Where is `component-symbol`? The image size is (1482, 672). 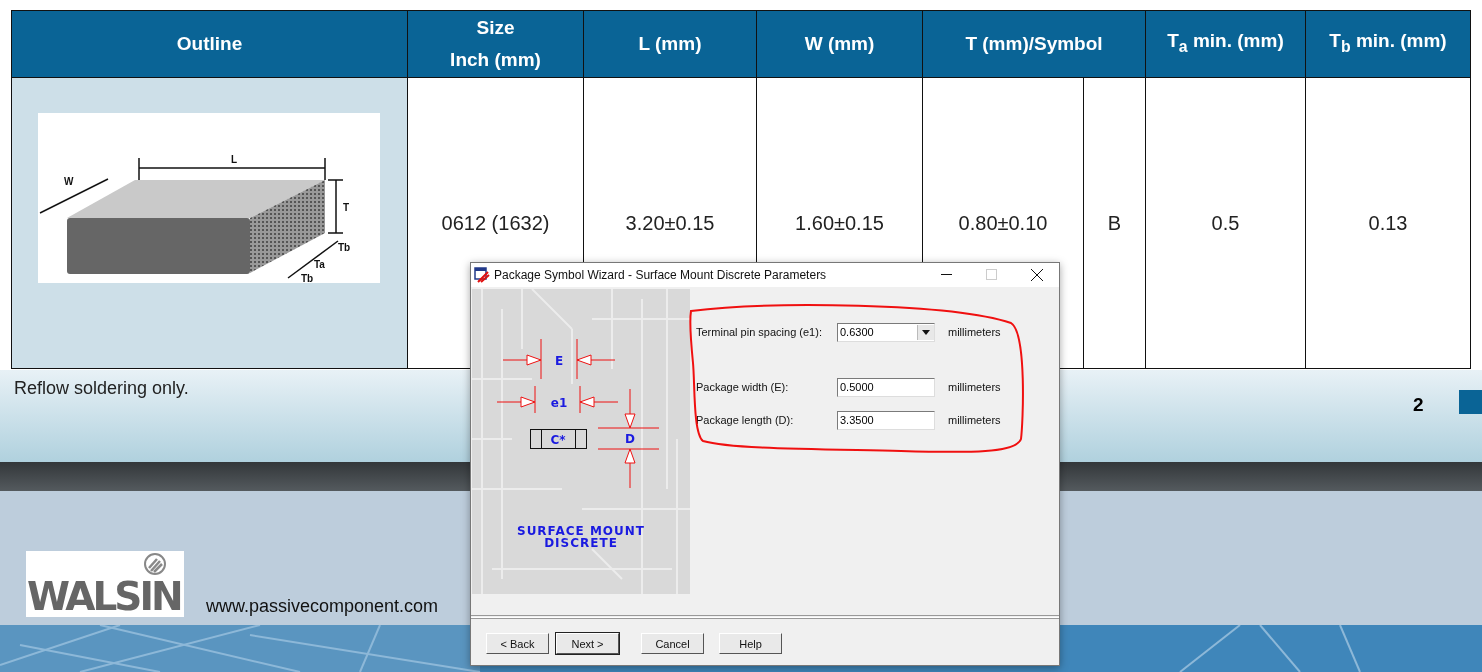
component-symbol is located at coordinates (558, 439).